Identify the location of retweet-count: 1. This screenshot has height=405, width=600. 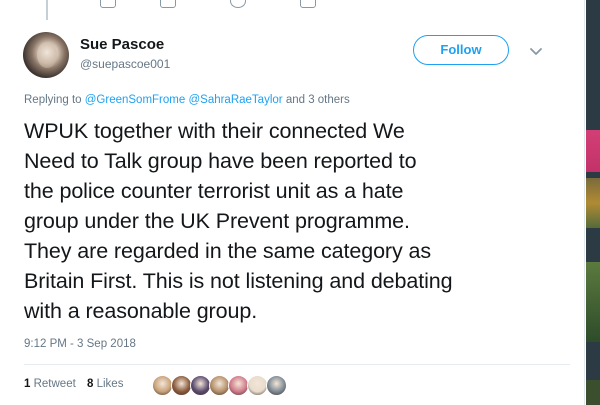
(27, 384).